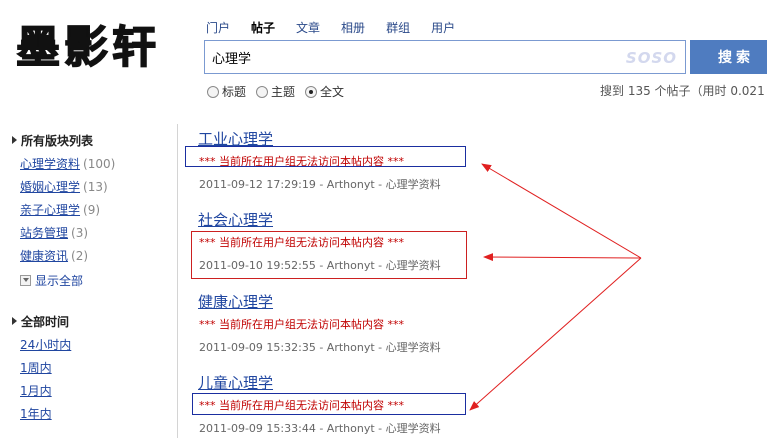 This screenshot has width=767, height=438. I want to click on show-all-button: 显示全部, so click(51, 280).